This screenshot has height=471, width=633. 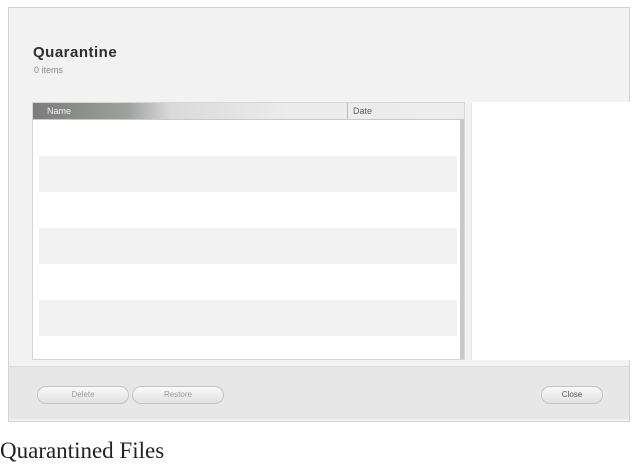 What do you see at coordinates (59, 111) in the screenshot?
I see `column-header-name: Name` at bounding box center [59, 111].